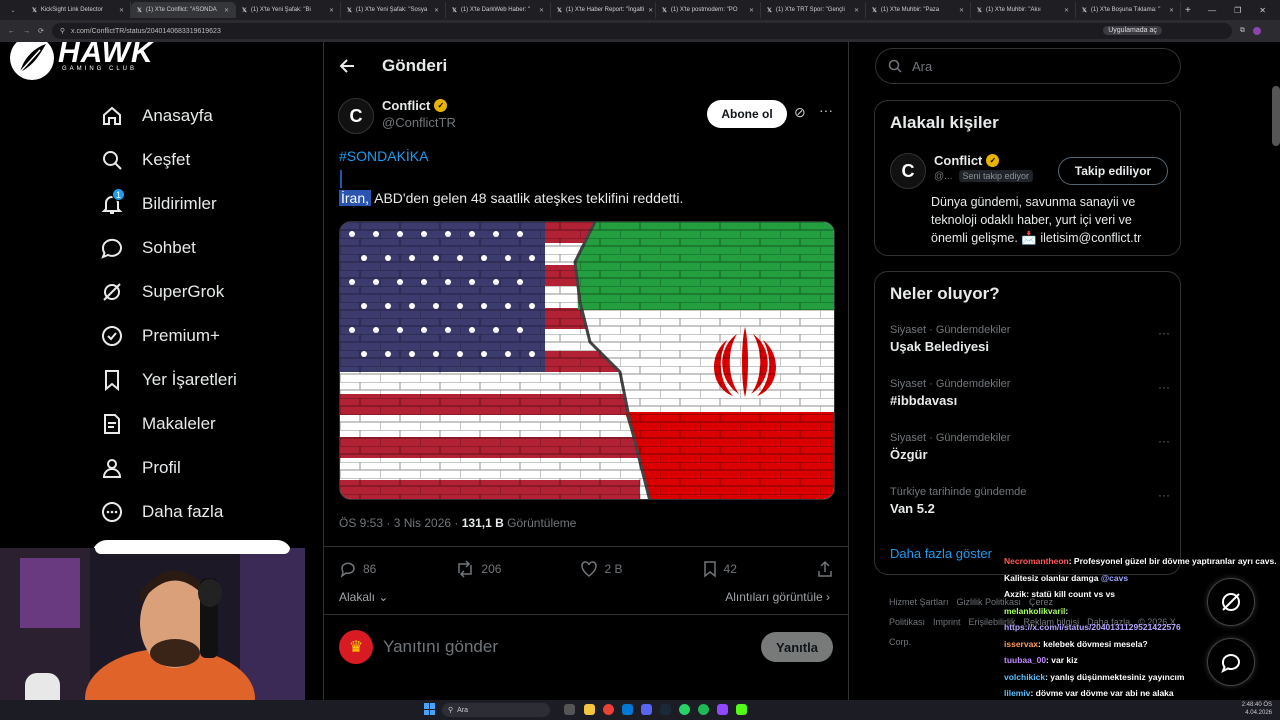  I want to click on subscribe-button: Abone ol, so click(747, 114).